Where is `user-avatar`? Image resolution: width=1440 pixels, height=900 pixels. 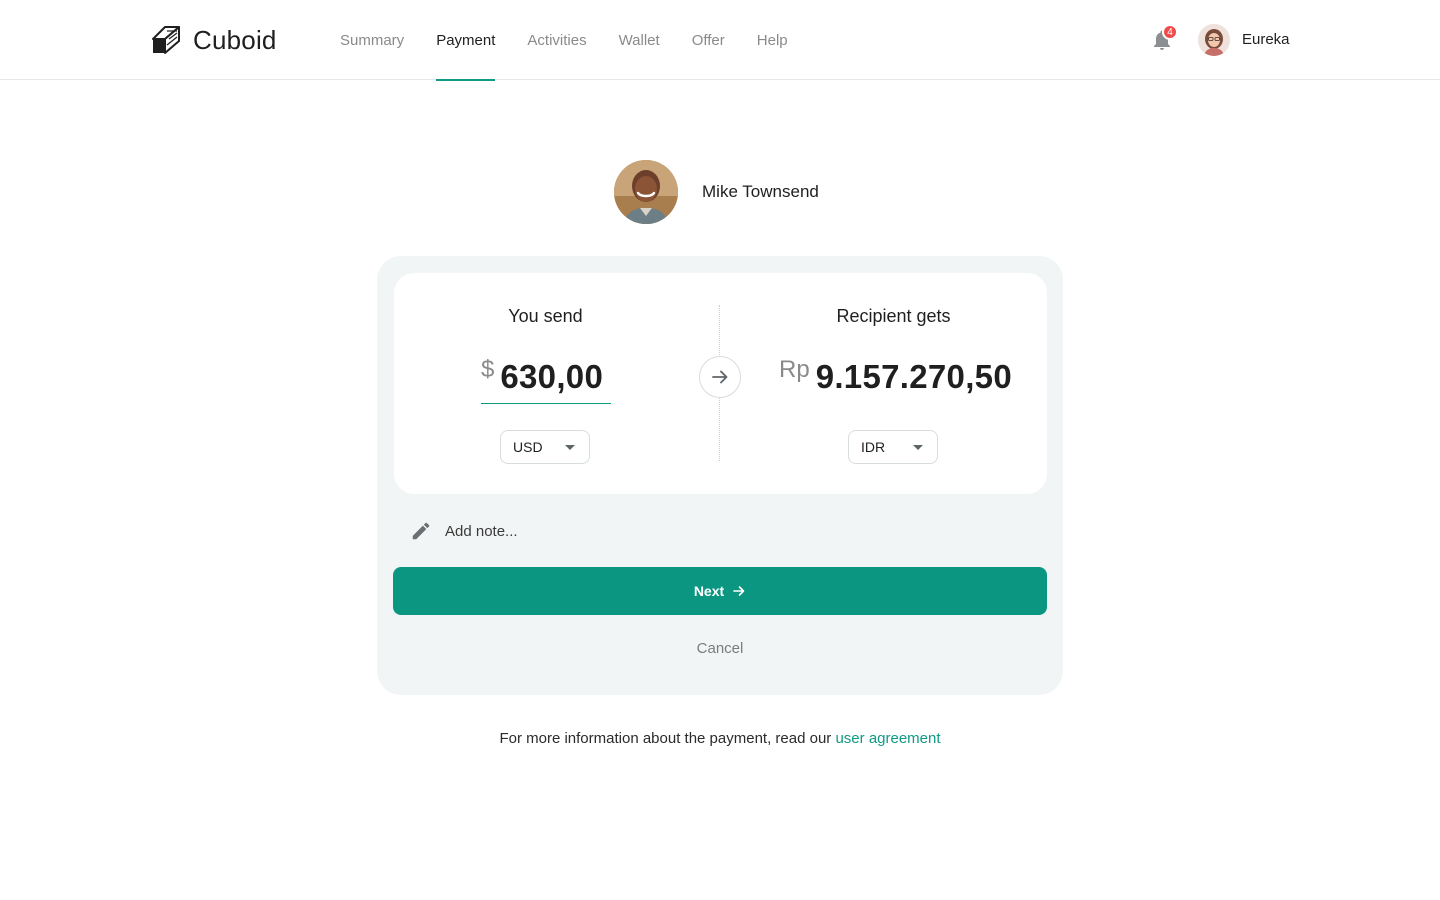 user-avatar is located at coordinates (1214, 40).